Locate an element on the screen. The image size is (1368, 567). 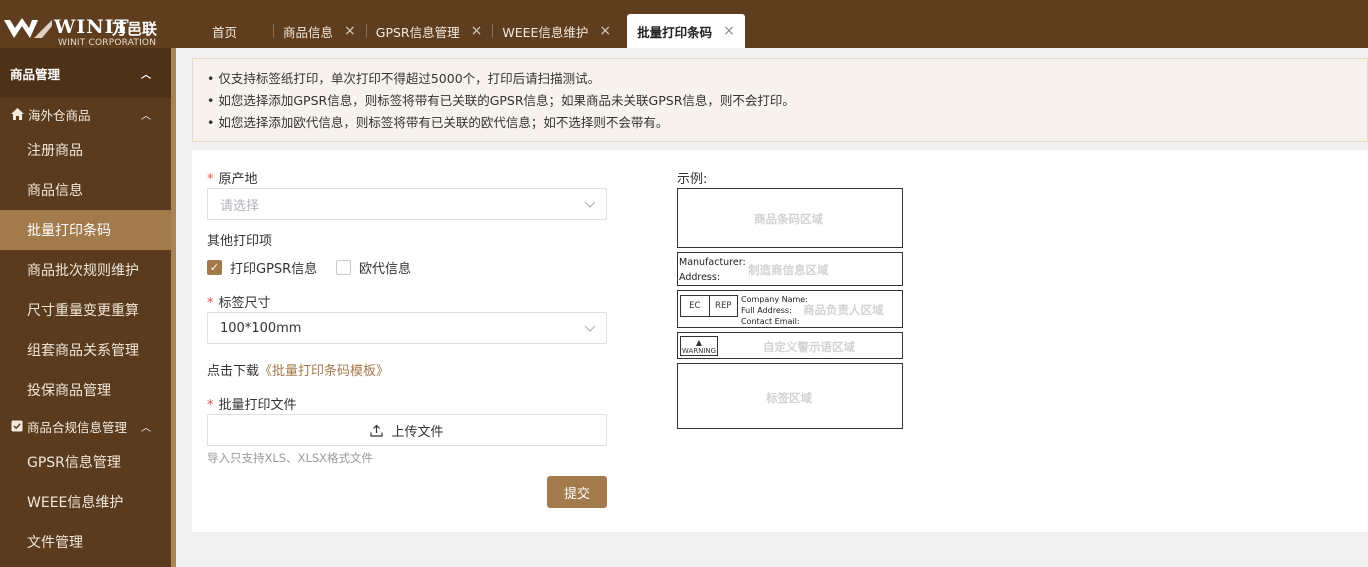
tab-batch-print: 批量打印条码 × is located at coordinates (686, 31).